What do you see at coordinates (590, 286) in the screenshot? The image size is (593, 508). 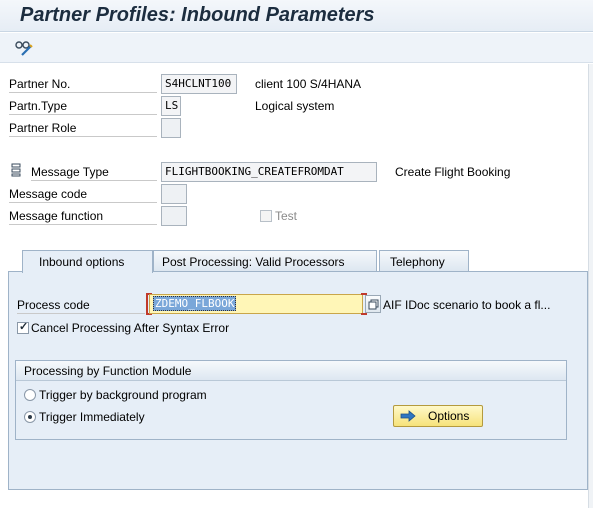 I see `right-edge-scrollbar` at bounding box center [590, 286].